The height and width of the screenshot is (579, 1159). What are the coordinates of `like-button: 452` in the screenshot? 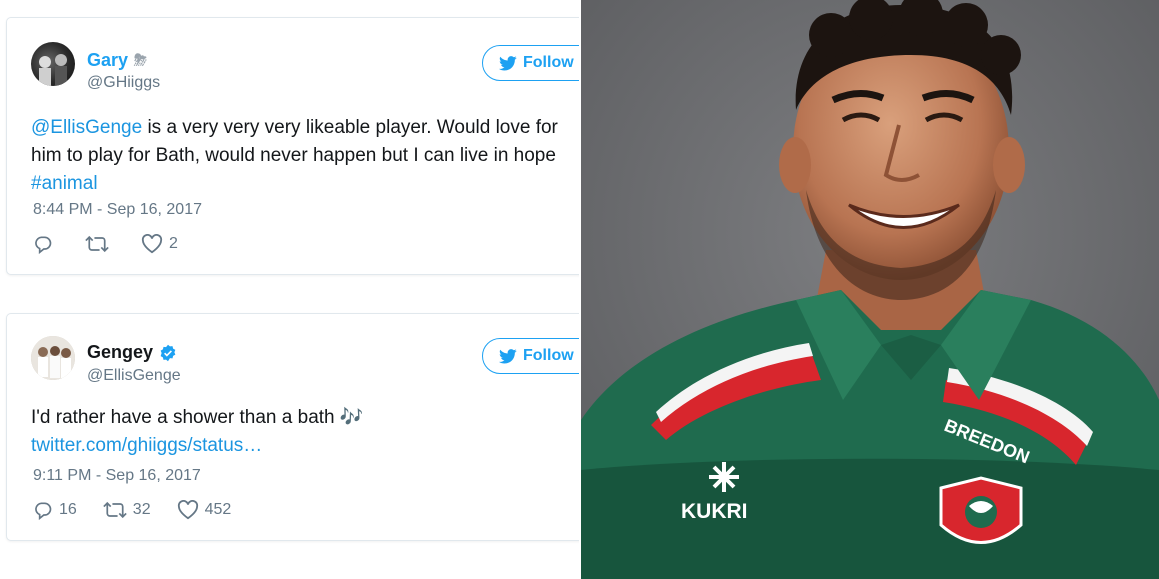 It's located at (204, 510).